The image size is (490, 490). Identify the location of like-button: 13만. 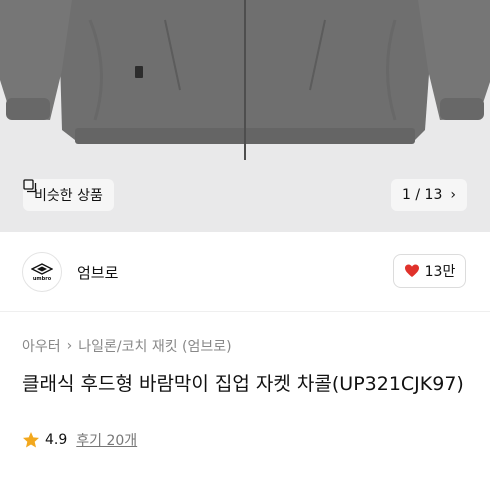
(429, 271).